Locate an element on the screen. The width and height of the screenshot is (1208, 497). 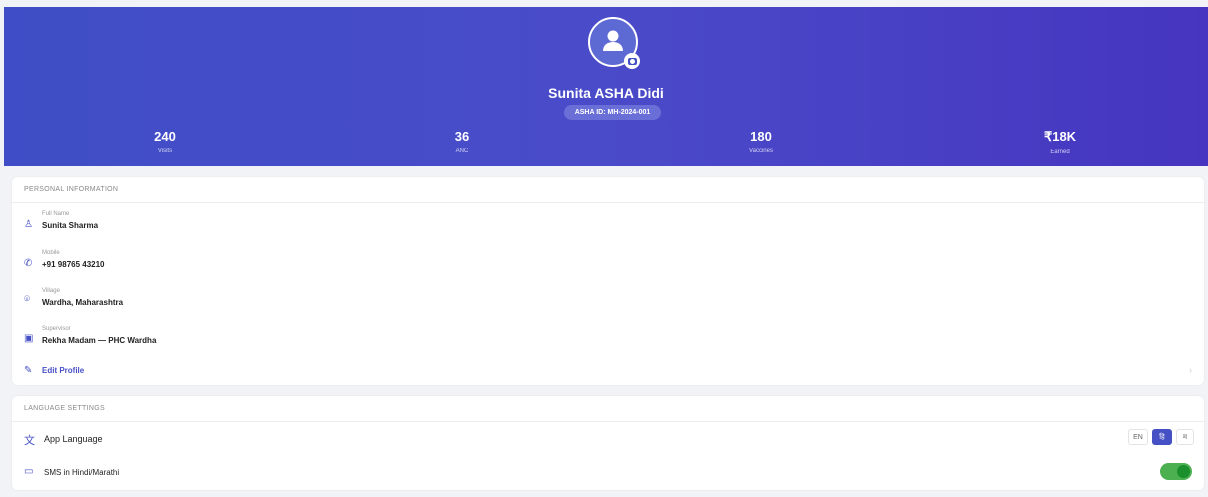
app-language-row: 文 App Language EN हि म is located at coordinates (608, 440).